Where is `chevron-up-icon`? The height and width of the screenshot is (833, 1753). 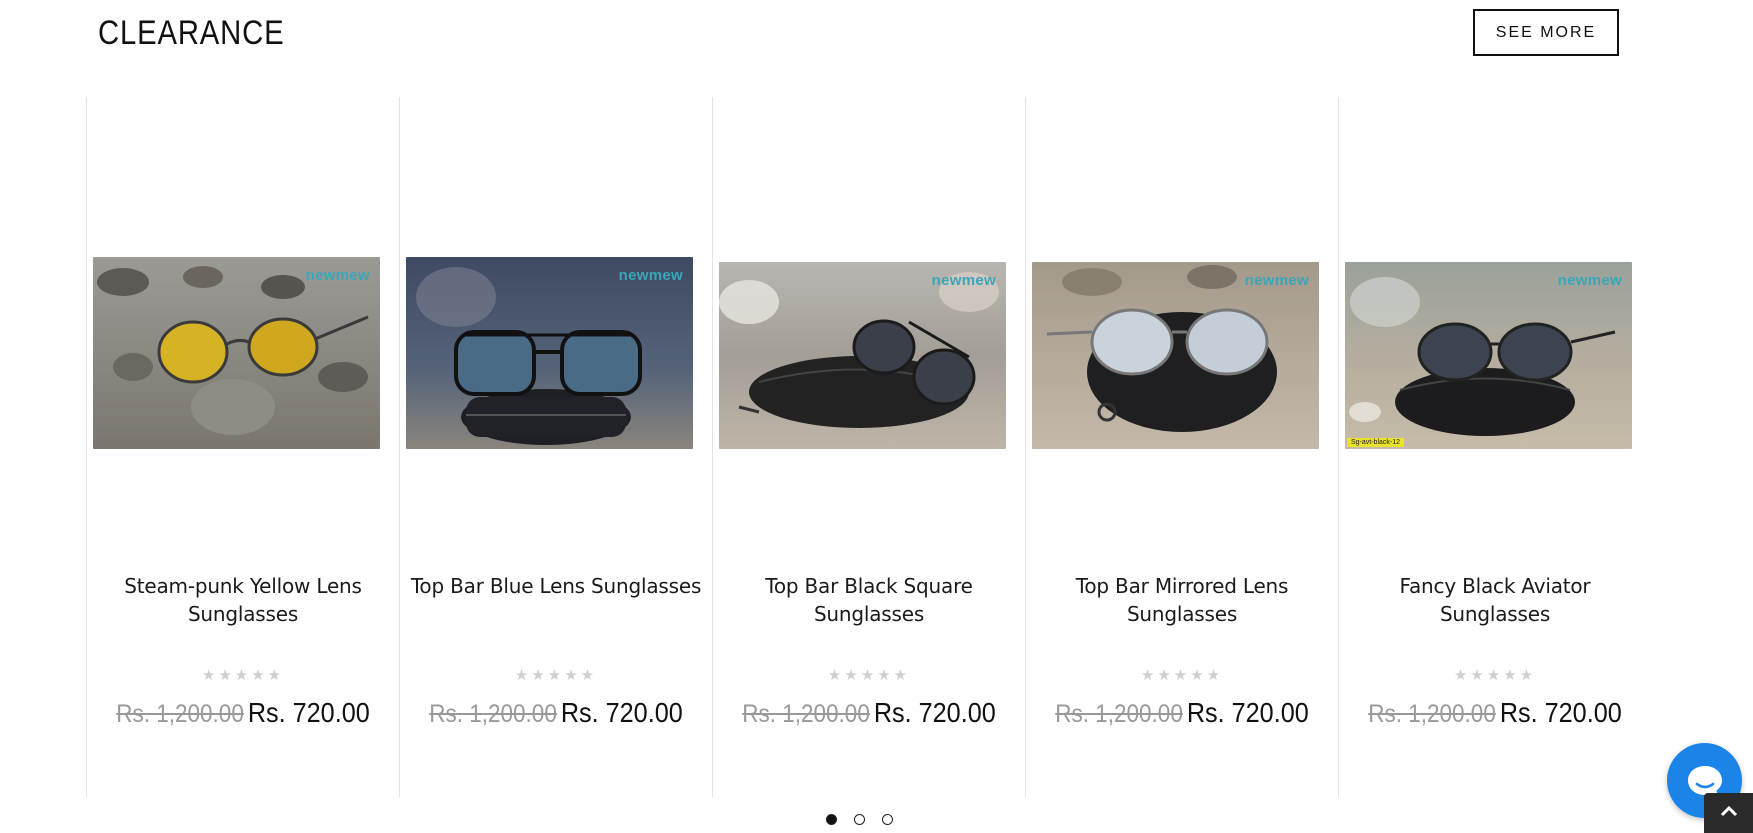
chevron-up-icon is located at coordinates (1729, 811).